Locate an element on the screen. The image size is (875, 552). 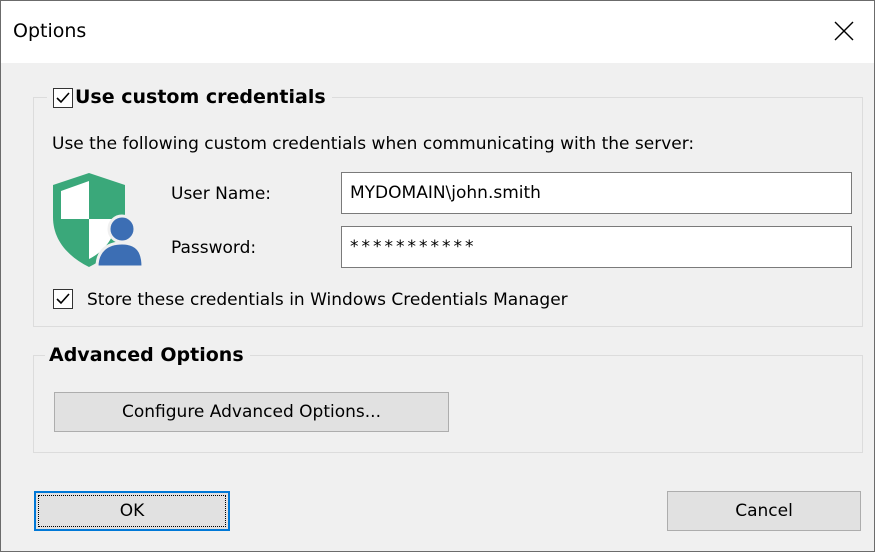
credentials-group-title: Use custom credentials is located at coordinates (200, 97).